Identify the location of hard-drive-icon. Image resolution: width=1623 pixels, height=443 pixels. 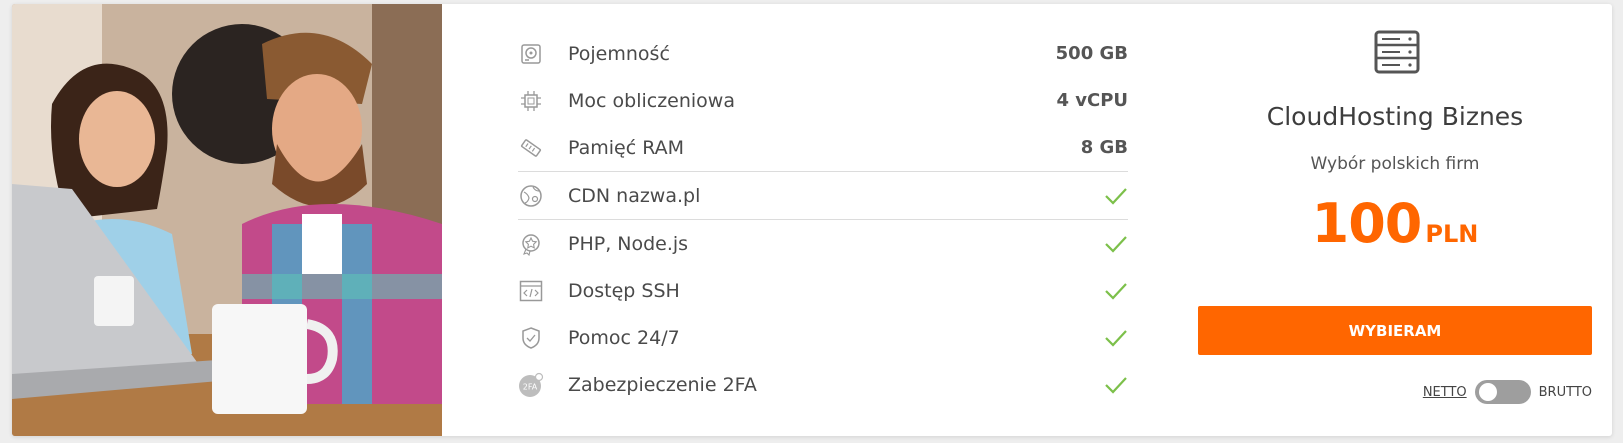
(531, 54).